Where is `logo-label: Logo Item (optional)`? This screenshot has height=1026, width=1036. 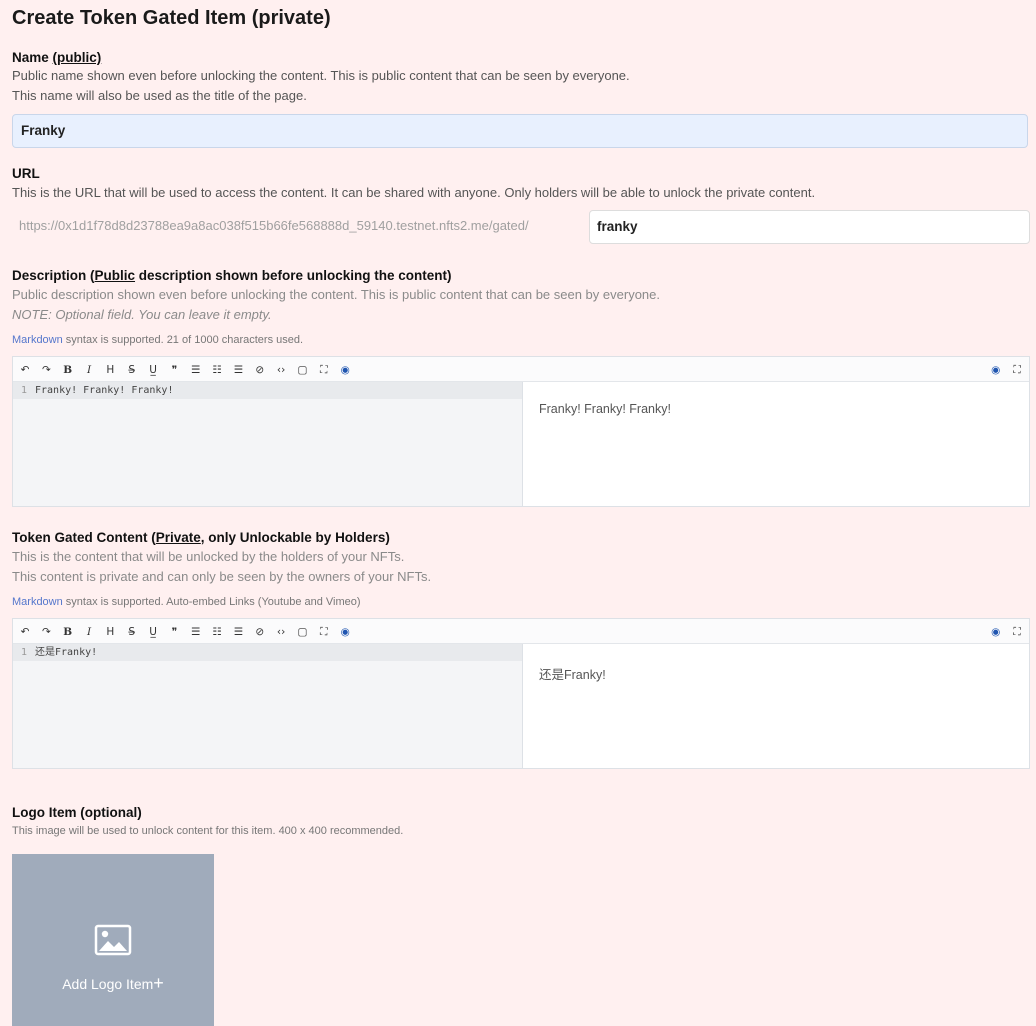 logo-label: Logo Item (optional) is located at coordinates (77, 812).